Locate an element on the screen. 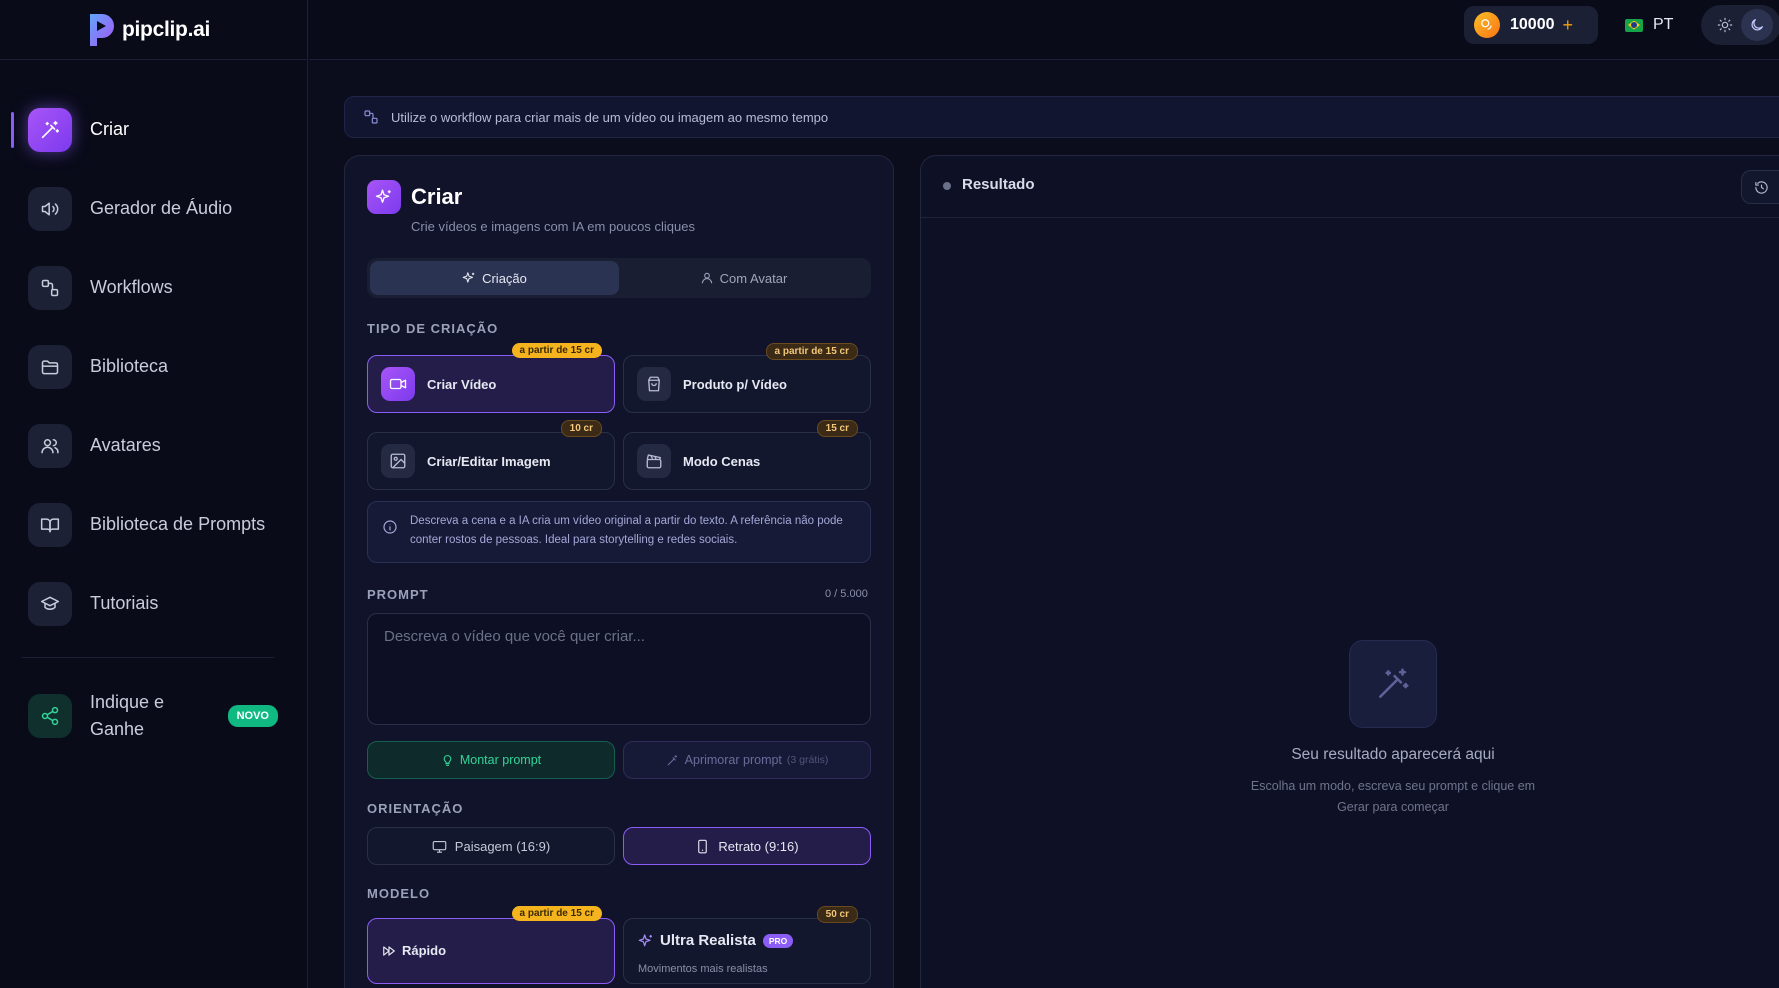 The height and width of the screenshot is (988, 1779). panel-header: Criar is located at coordinates (414, 197).